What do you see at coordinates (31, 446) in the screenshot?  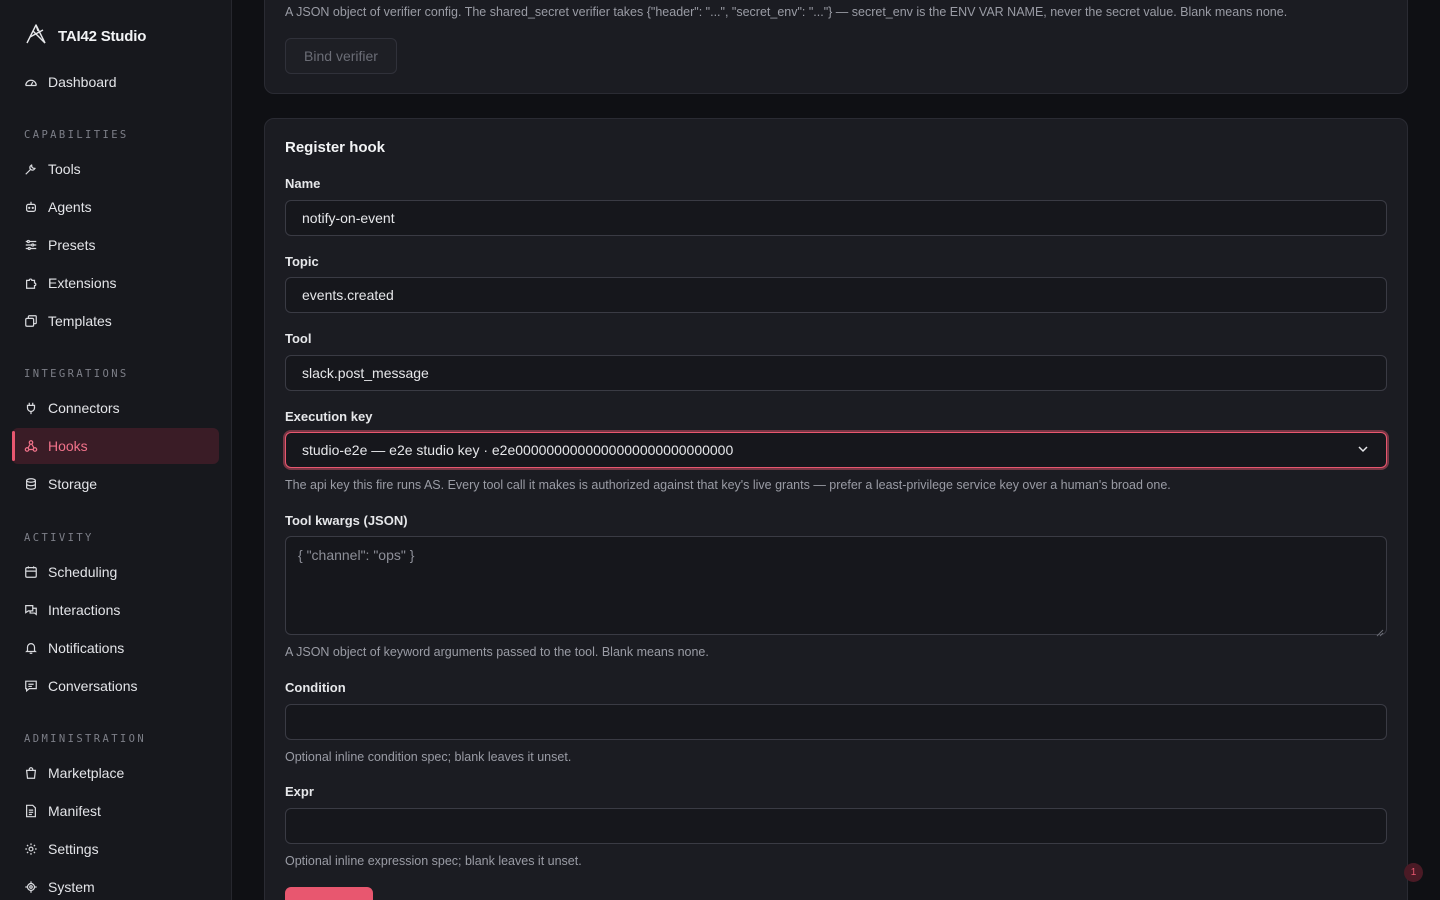 I see `webhook-icon` at bounding box center [31, 446].